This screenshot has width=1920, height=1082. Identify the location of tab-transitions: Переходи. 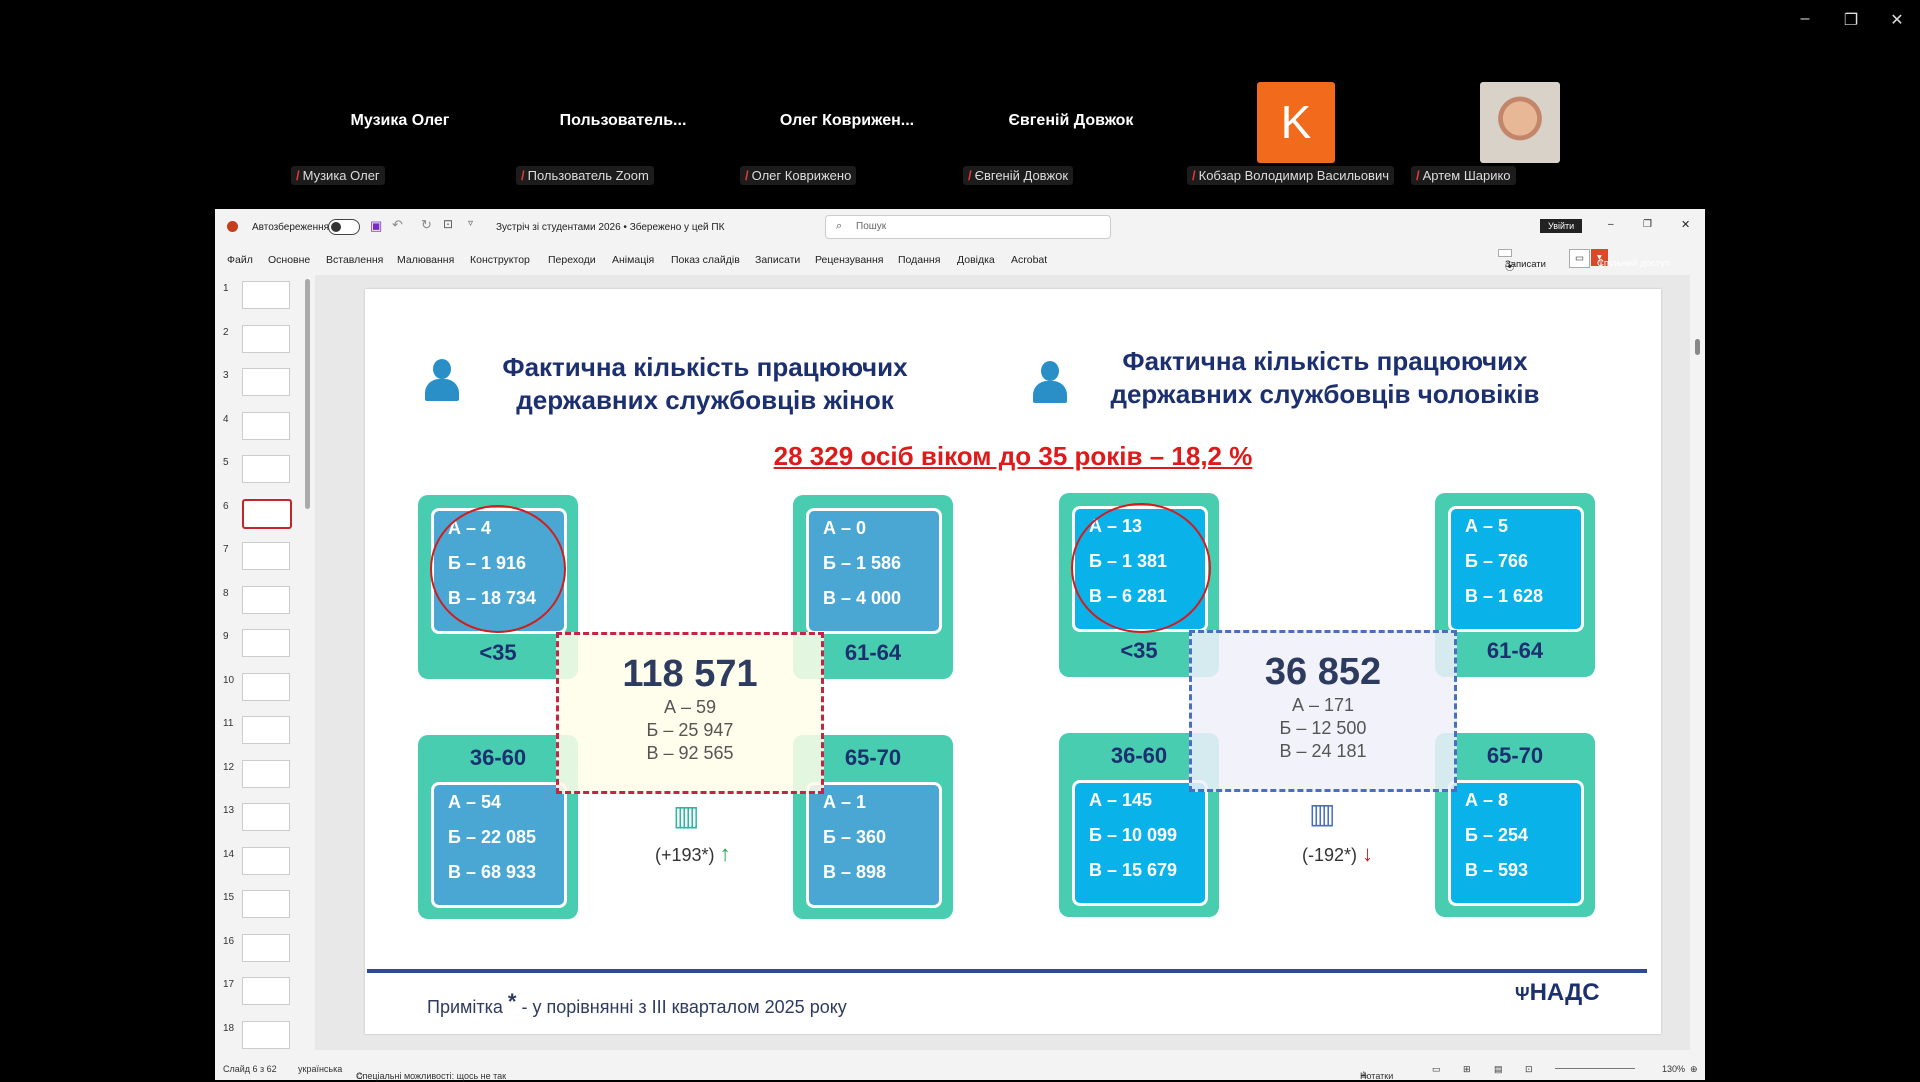
(572, 260).